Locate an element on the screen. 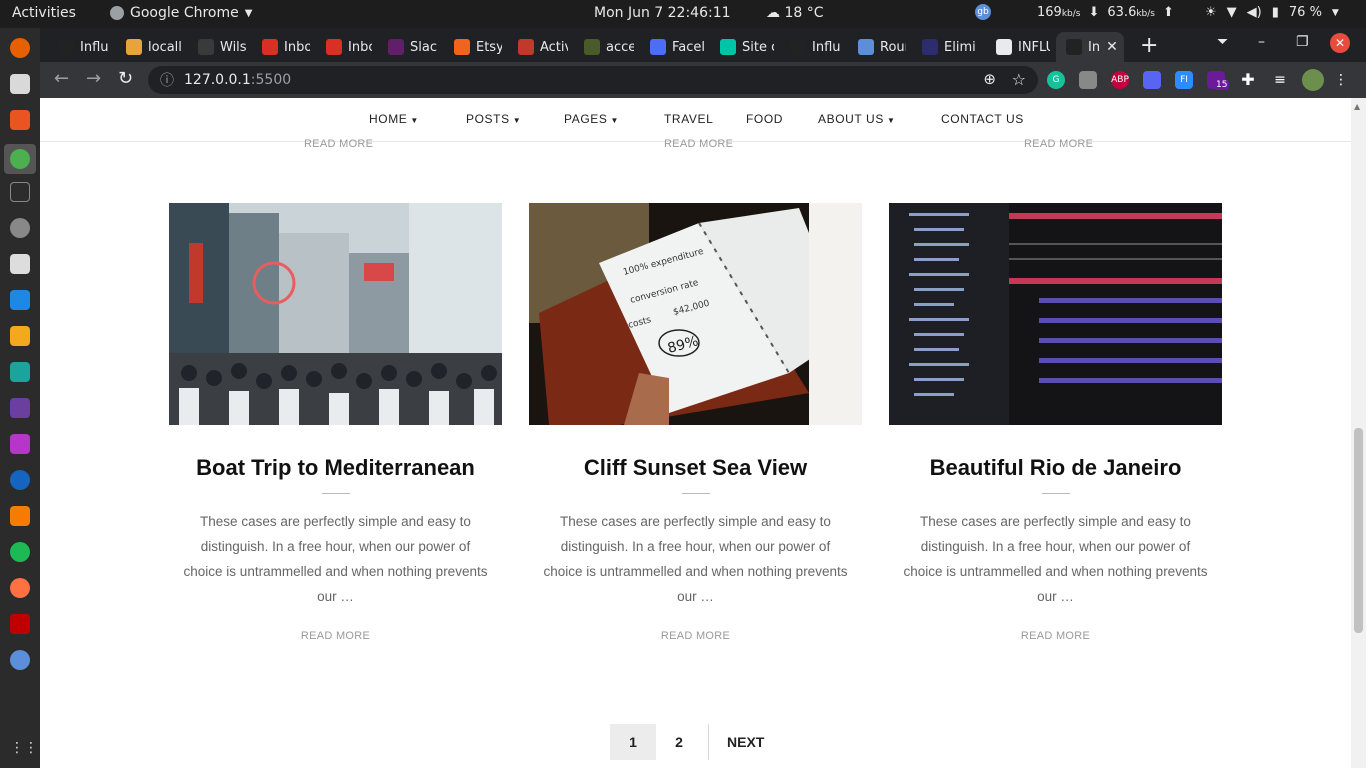 This screenshot has height=768, width=1366. weather-indicator: ☁ 18 °C is located at coordinates (795, 13).